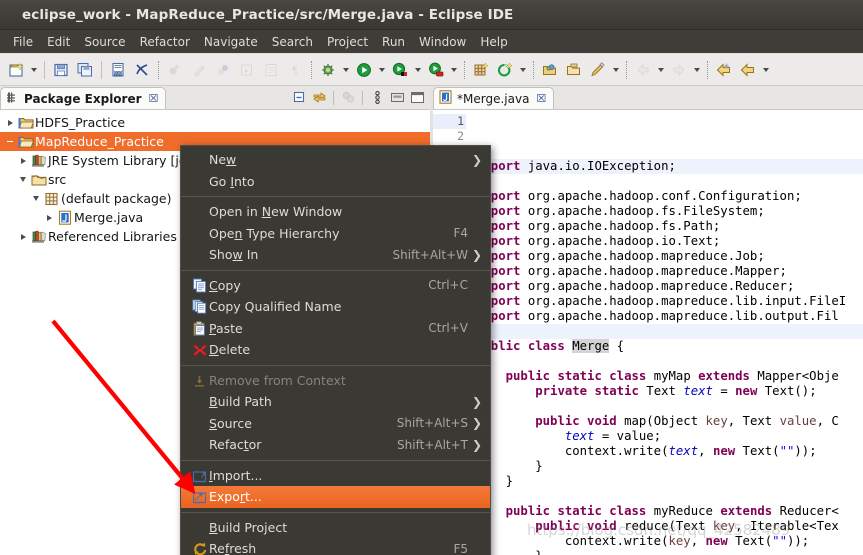  What do you see at coordinates (80, 122) in the screenshot?
I see `tree-item-label: HDFS_Practice` at bounding box center [80, 122].